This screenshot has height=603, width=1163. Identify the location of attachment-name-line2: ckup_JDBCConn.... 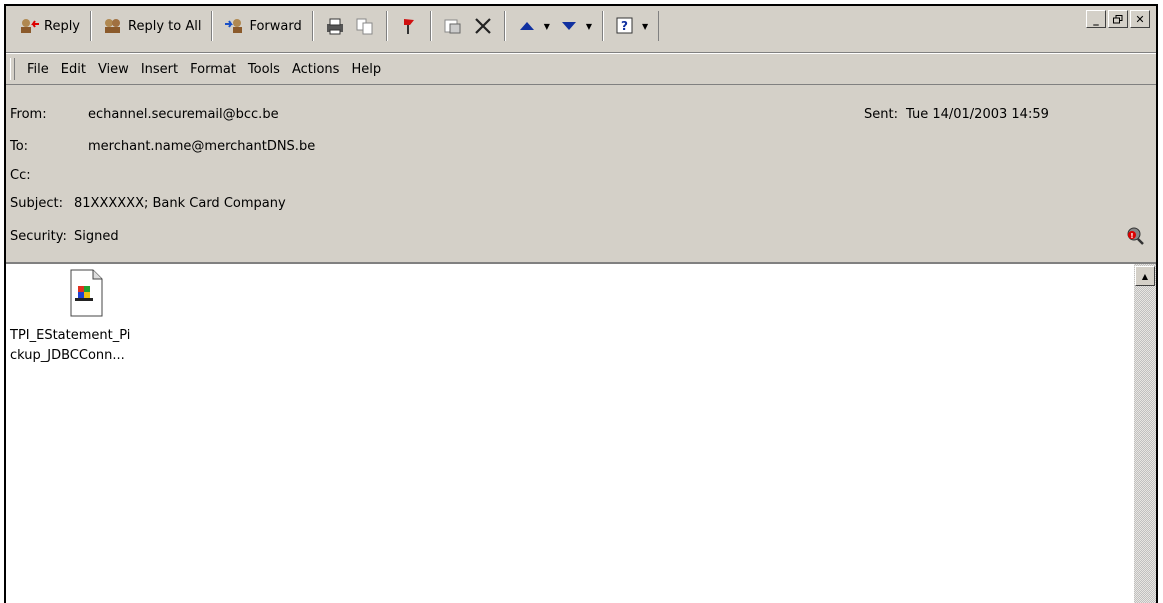
(67, 355).